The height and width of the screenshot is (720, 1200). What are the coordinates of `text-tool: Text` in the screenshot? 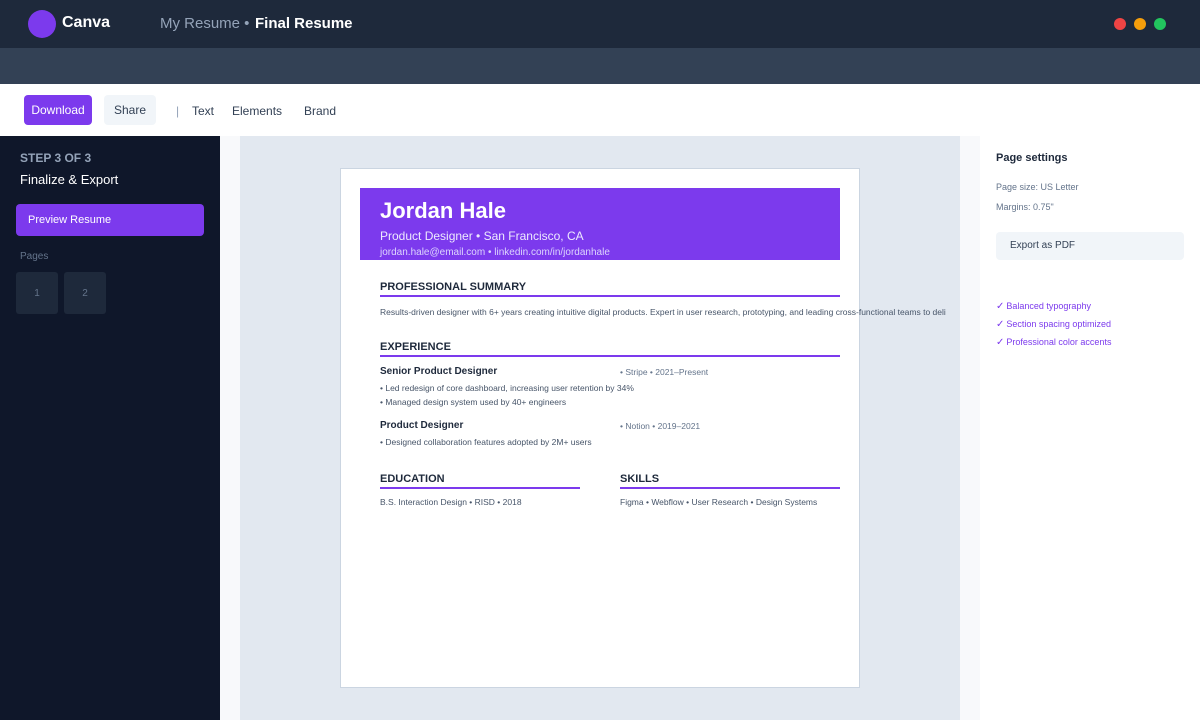 It's located at (203, 111).